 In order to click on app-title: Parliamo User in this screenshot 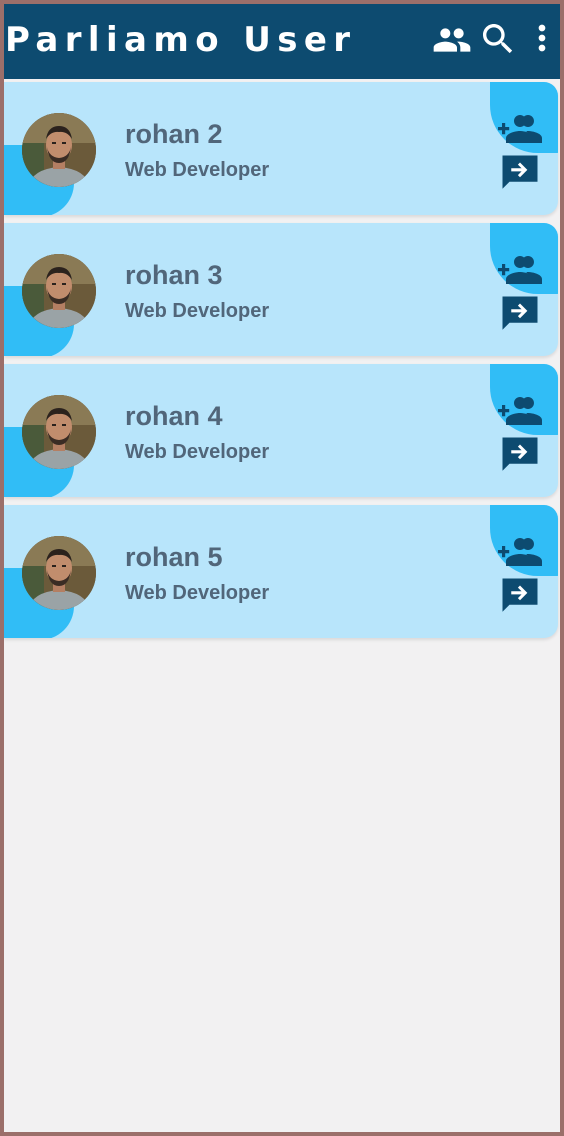, I will do `click(181, 40)`.